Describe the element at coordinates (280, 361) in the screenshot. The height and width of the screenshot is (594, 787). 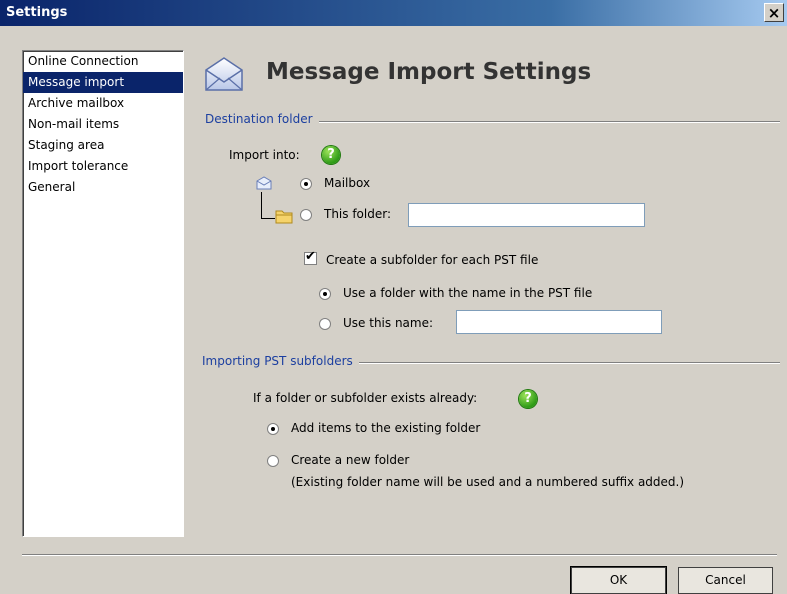
I see `pst-subfolders-group-title: Importing PST subfolders` at that location.